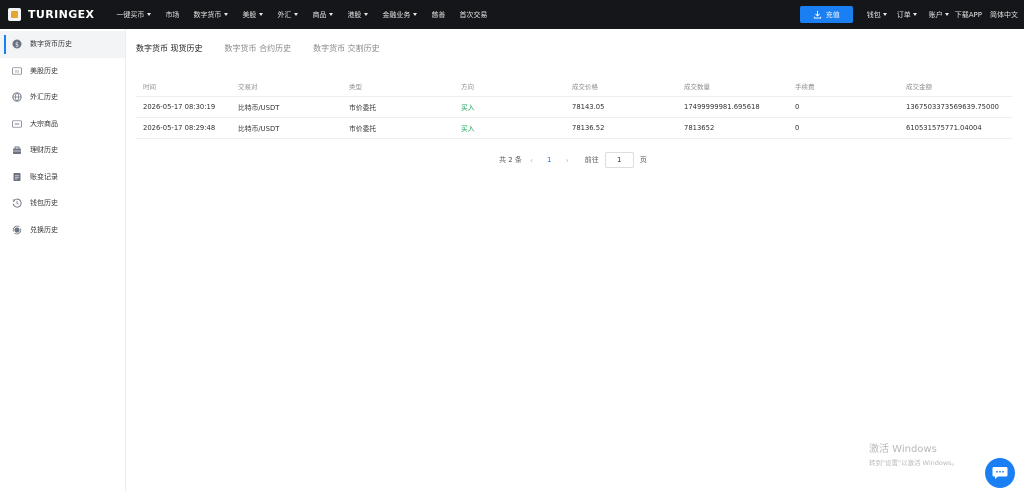 This screenshot has height=491, width=1024. I want to click on pagination-total: 共 2 条, so click(510, 160).